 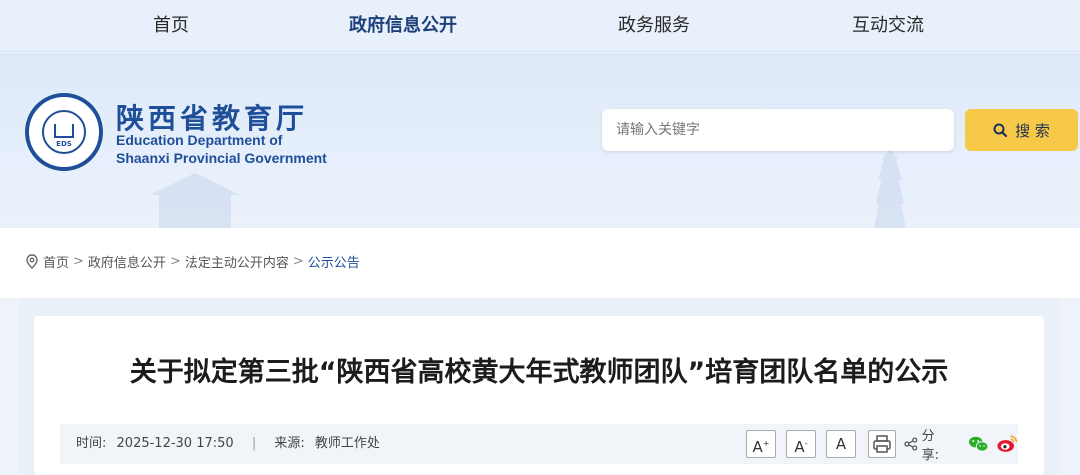 I want to click on share-section: 分享:, so click(x=961, y=444).